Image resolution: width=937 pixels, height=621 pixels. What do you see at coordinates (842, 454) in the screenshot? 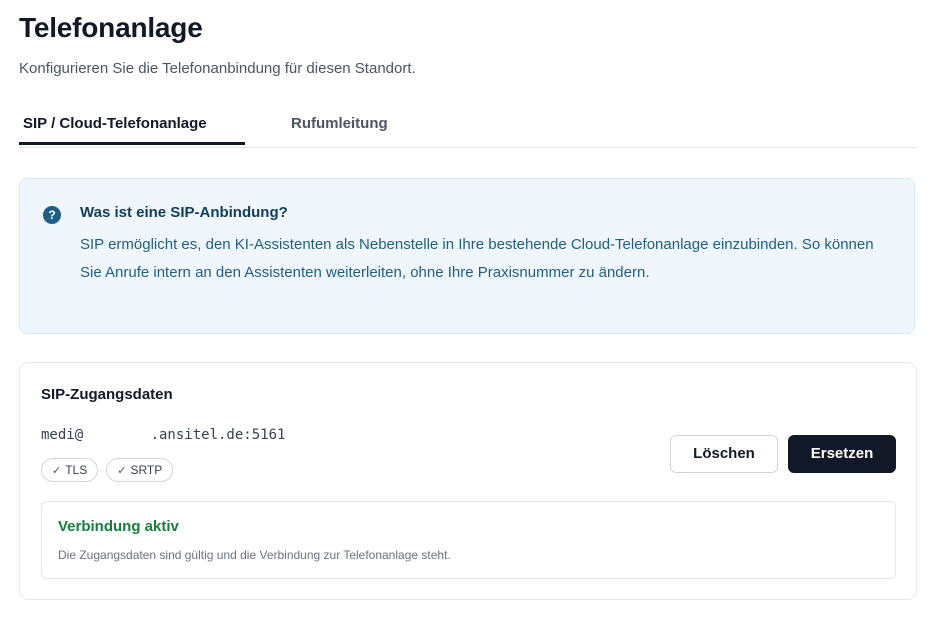
I see `replace-button: Ersetzen` at bounding box center [842, 454].